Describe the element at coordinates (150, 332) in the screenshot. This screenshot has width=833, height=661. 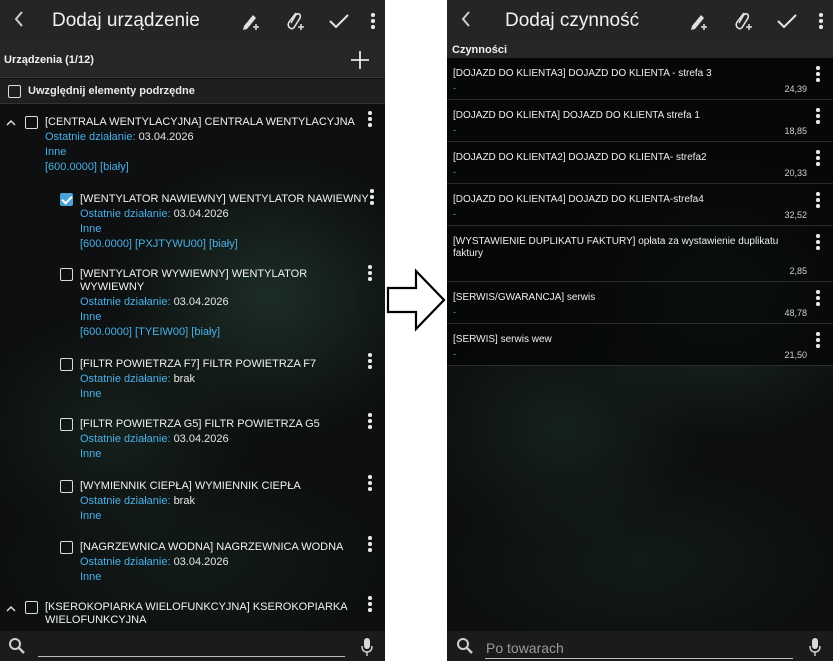
I see `device-tags: [600.0000] [TYEIW00] [biały]` at that location.